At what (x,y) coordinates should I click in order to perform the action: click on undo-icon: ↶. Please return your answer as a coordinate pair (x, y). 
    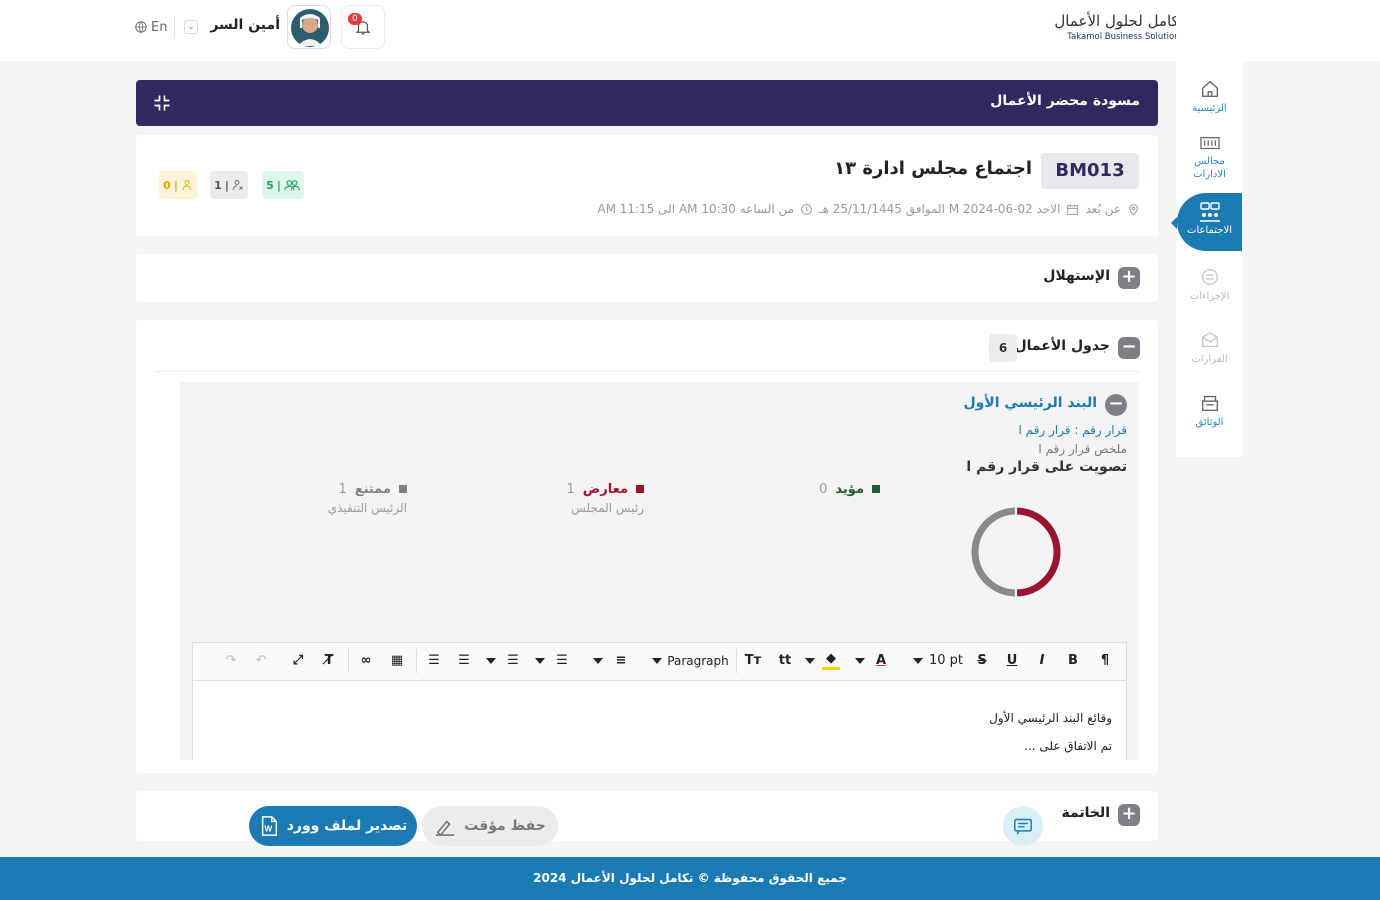
    Looking at the image, I should click on (261, 661).